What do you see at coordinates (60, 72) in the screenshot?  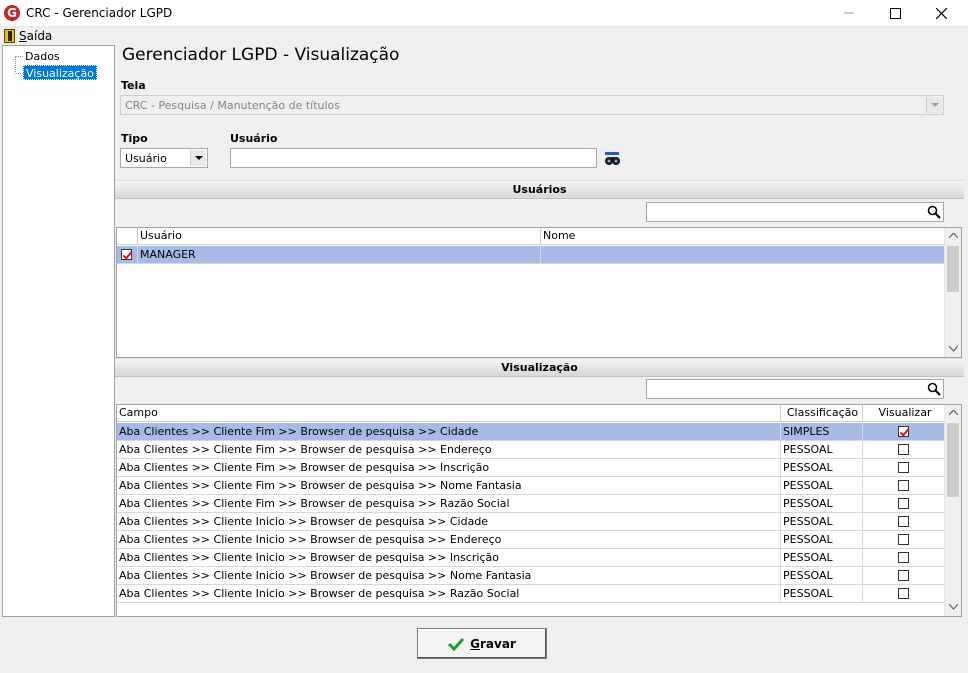 I see `tree-item-visualizacao: Visualização` at bounding box center [60, 72].